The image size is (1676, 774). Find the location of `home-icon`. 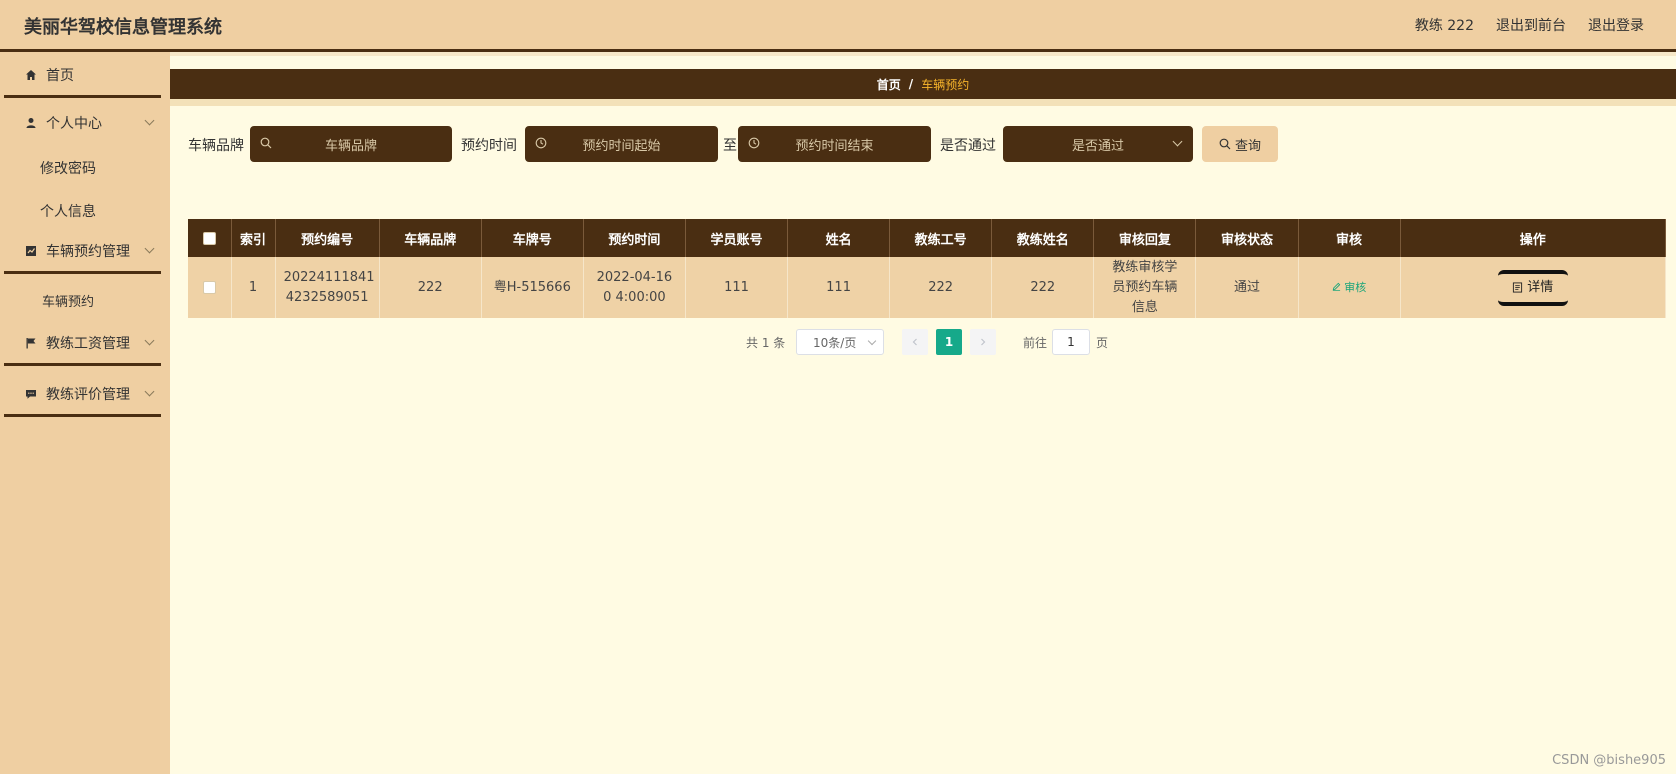

home-icon is located at coordinates (31, 75).